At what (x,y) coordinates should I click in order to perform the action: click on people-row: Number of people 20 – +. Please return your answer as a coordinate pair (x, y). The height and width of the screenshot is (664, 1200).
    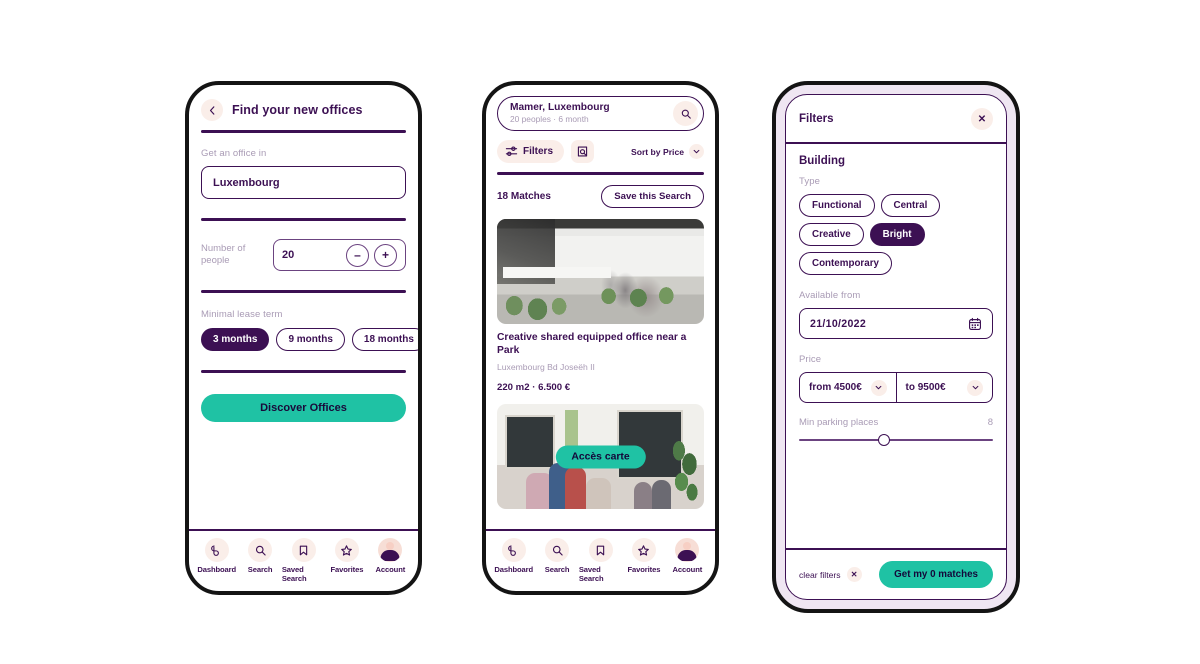
    Looking at the image, I should click on (303, 255).